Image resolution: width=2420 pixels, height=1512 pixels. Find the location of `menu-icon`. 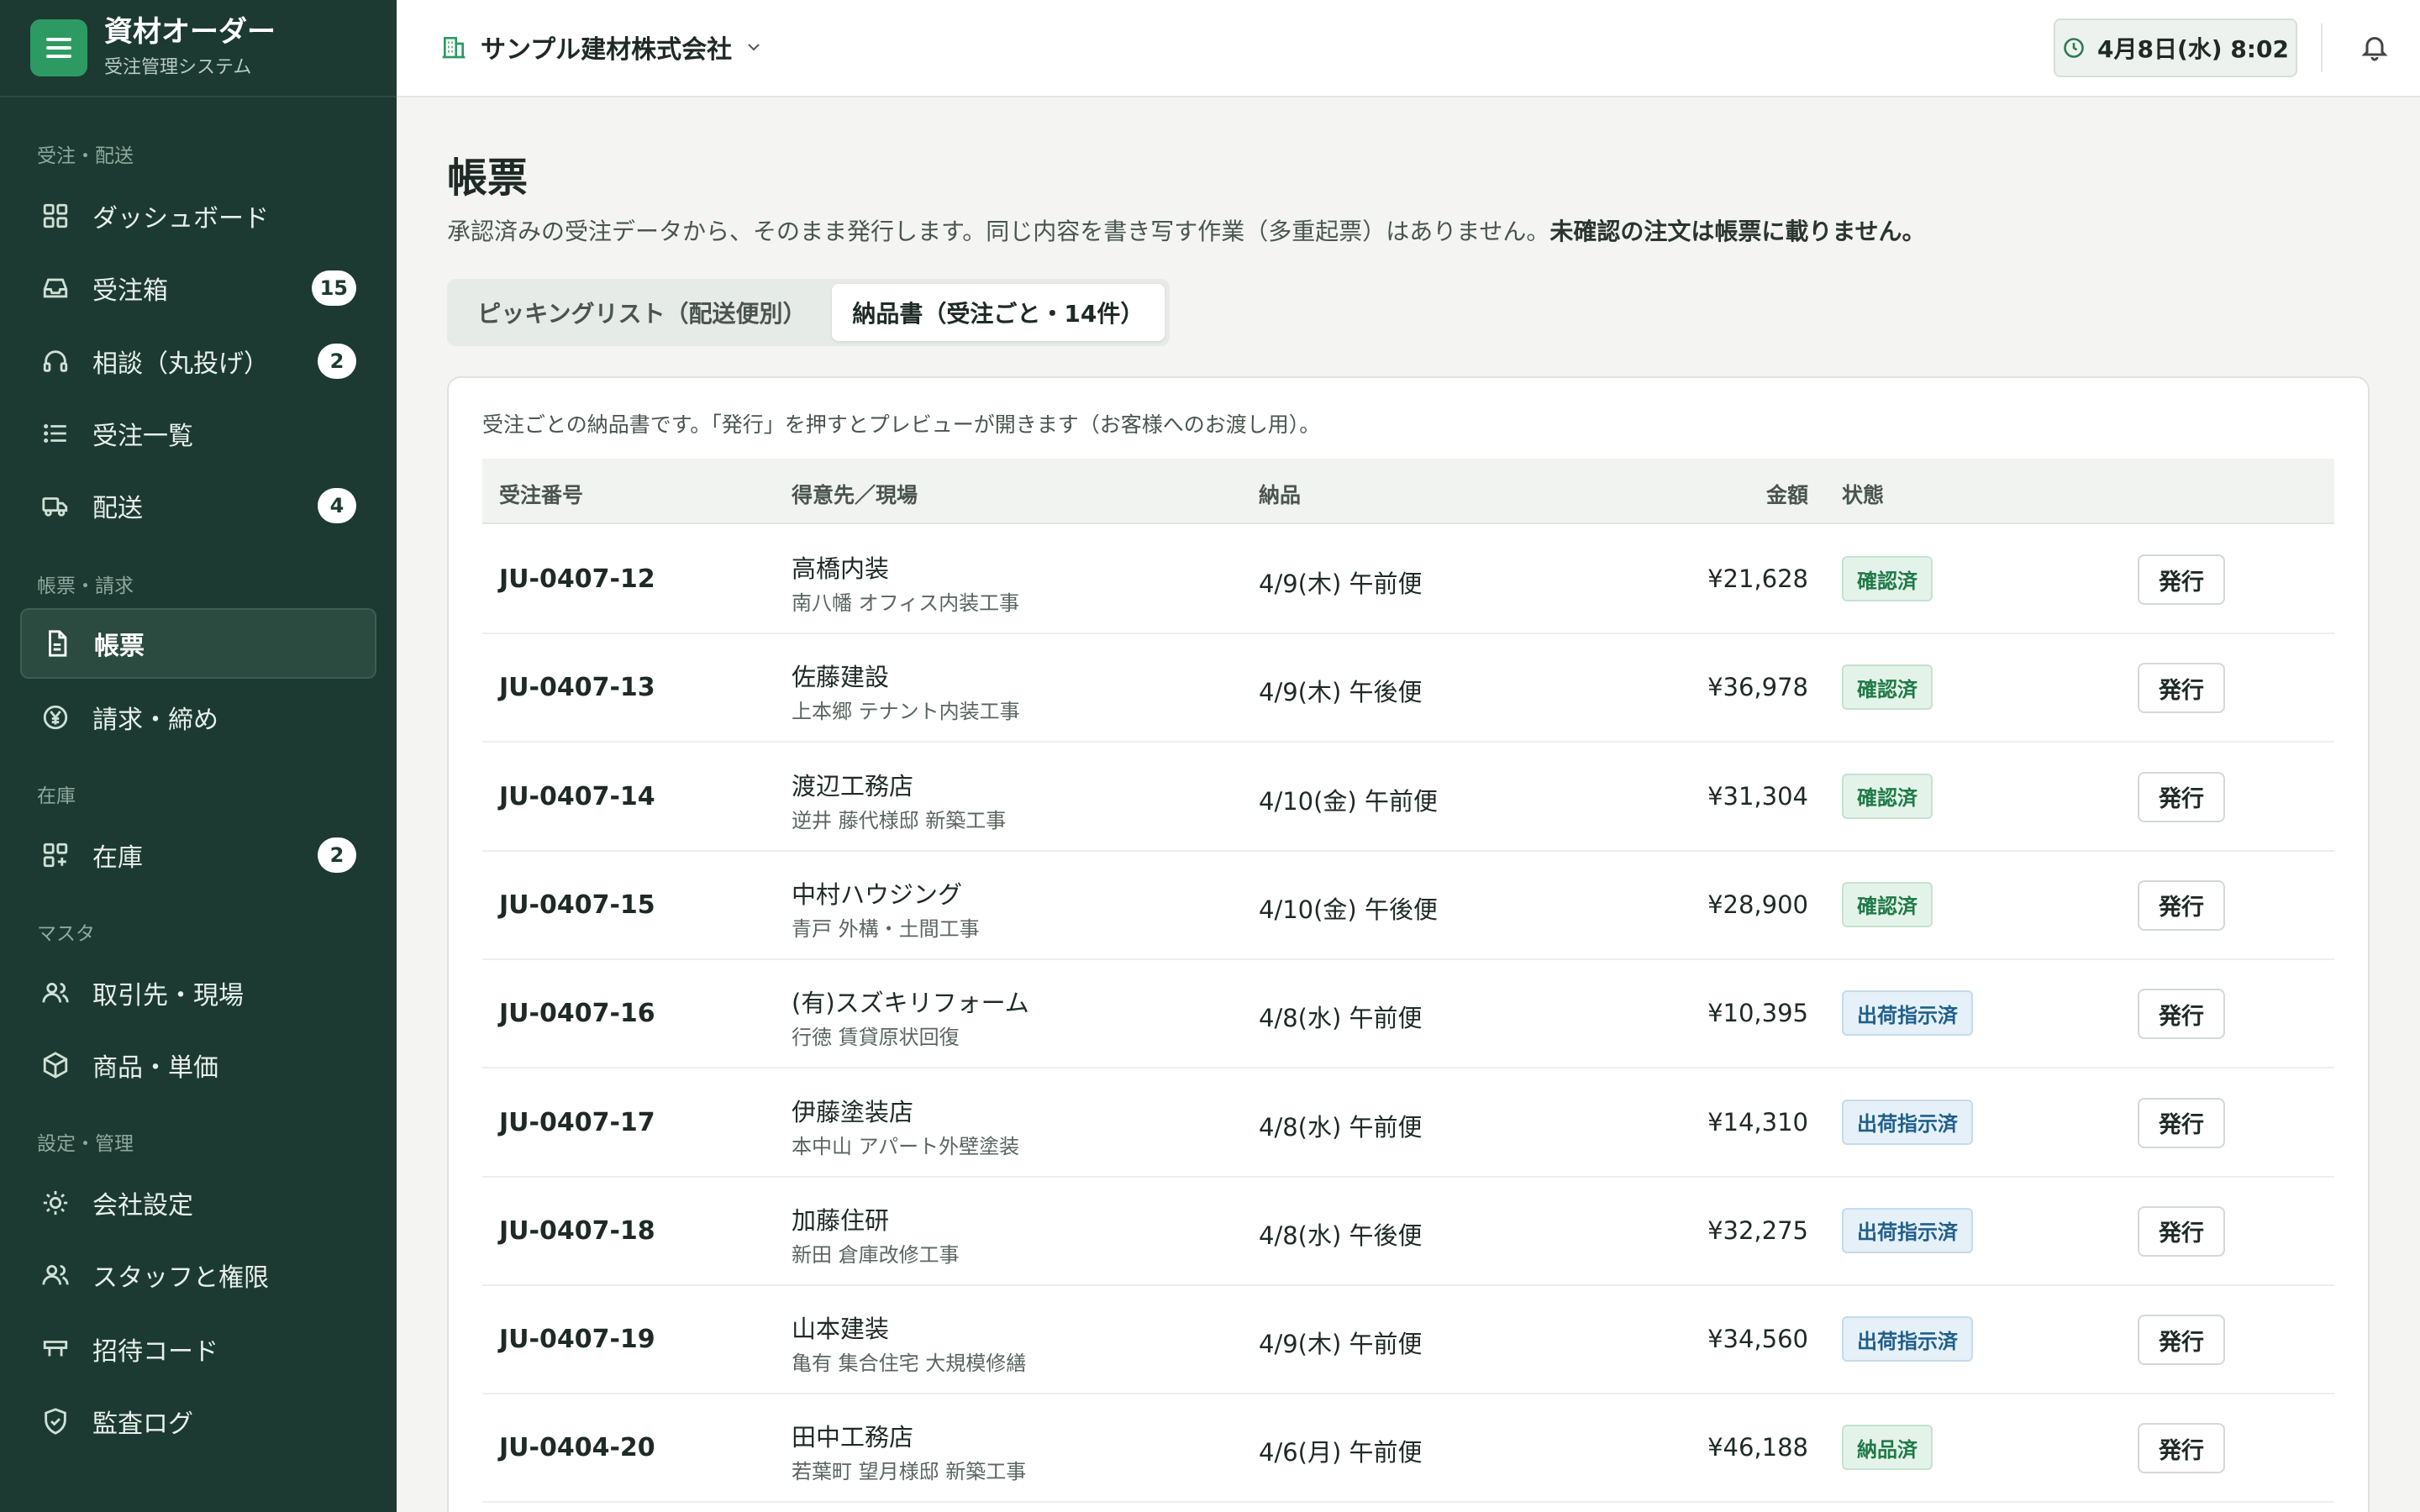

menu-icon is located at coordinates (58, 47).